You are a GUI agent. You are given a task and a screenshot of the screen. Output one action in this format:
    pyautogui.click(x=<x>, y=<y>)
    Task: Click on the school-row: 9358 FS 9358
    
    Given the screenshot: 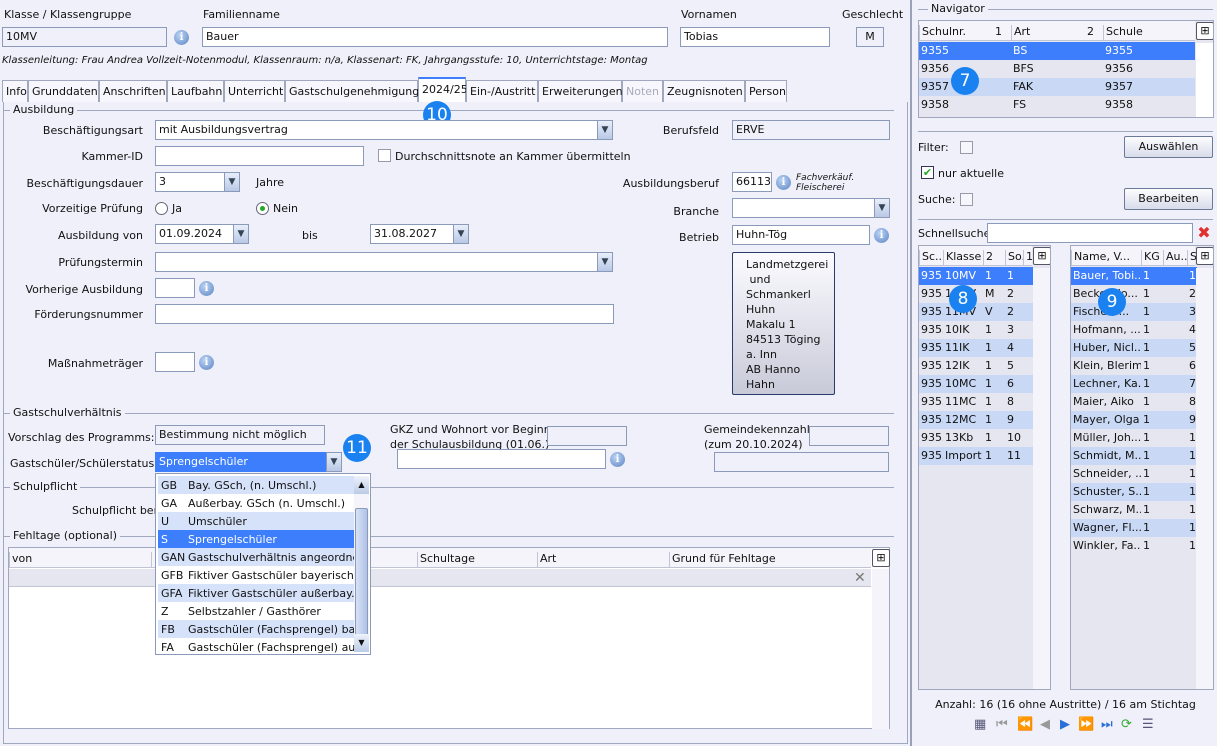 What is the action you would take?
    pyautogui.click(x=1057, y=105)
    